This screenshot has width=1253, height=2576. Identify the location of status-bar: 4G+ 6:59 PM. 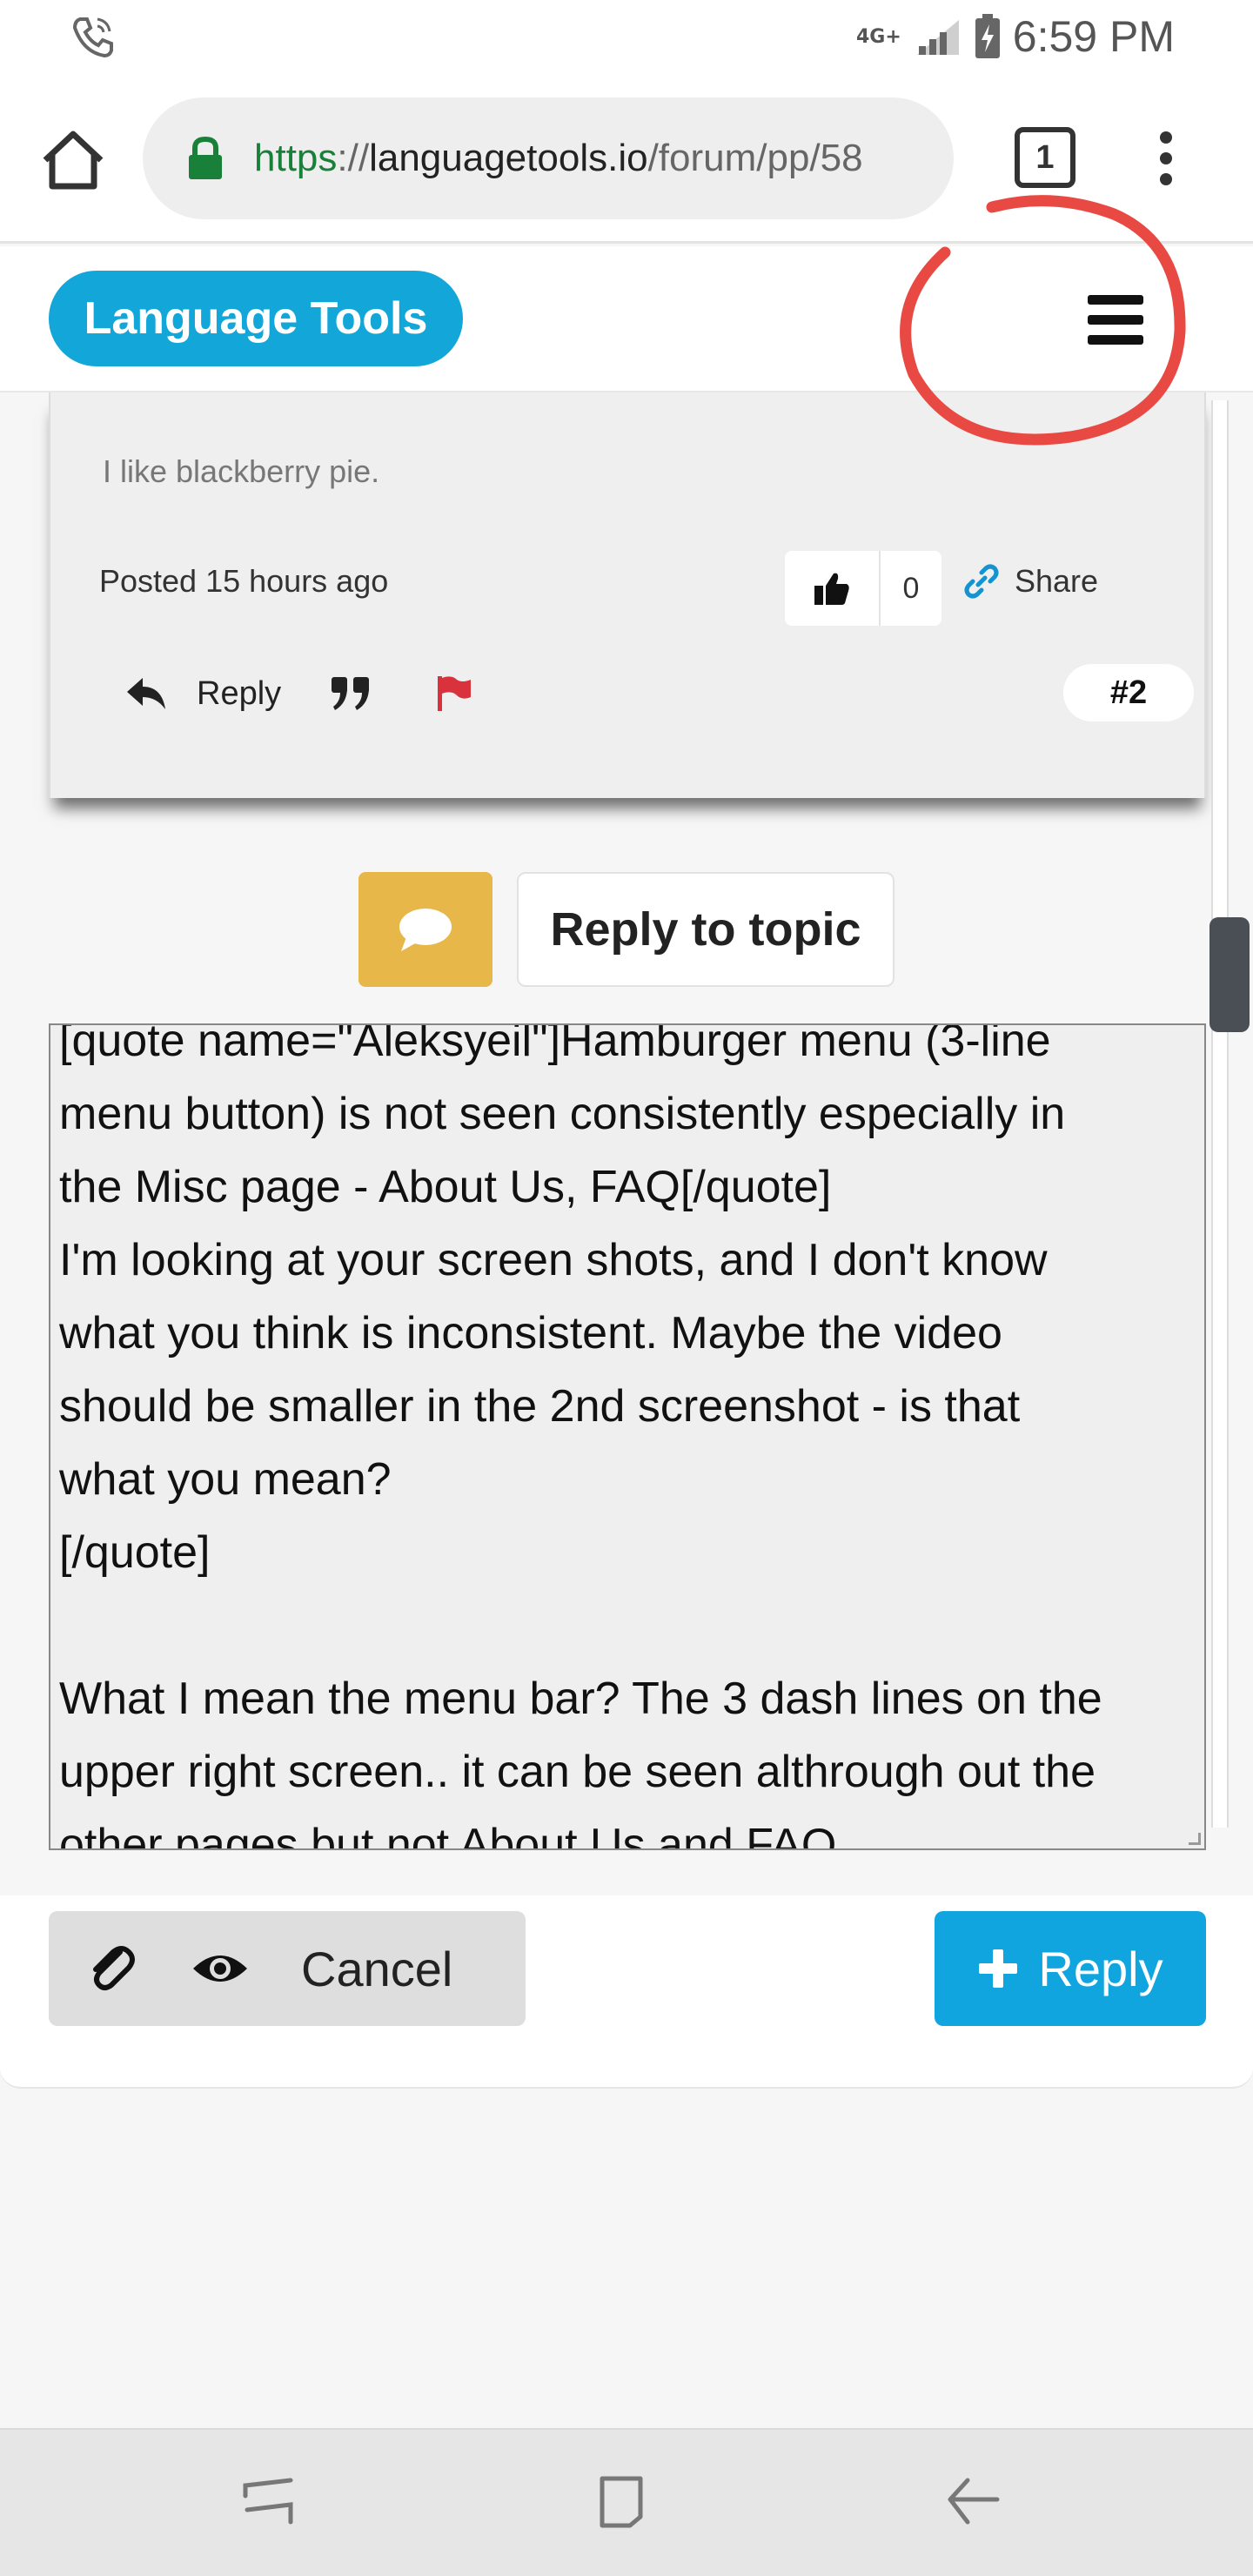
(626, 37).